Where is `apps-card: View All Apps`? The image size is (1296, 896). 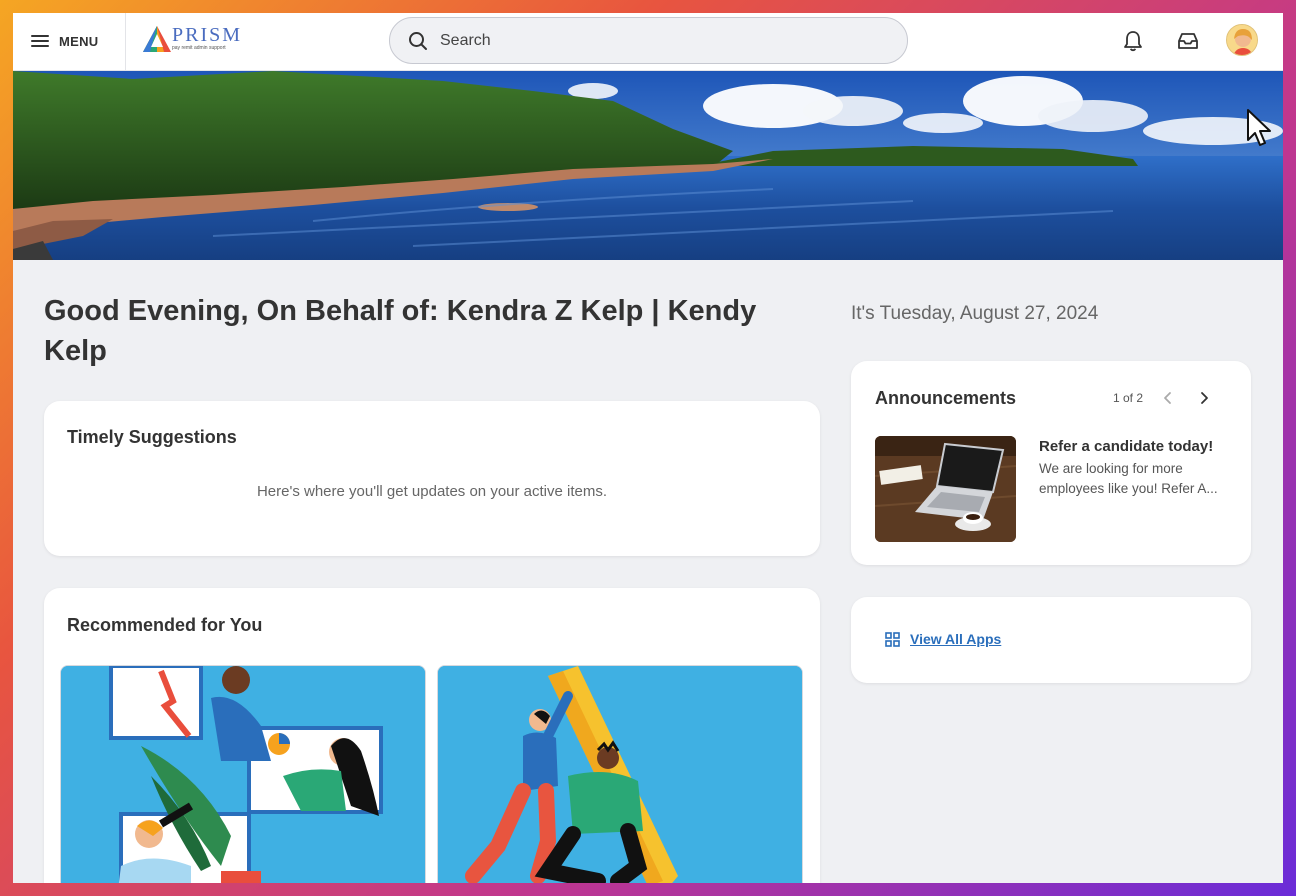 apps-card: View All Apps is located at coordinates (1051, 640).